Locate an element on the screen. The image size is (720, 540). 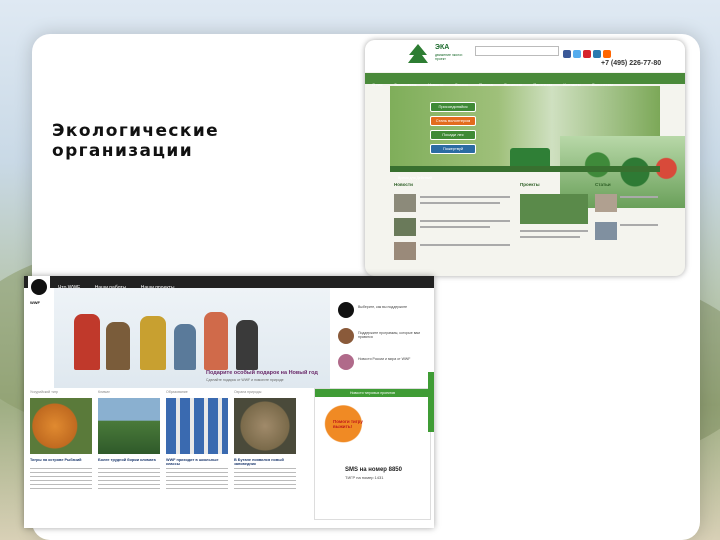
news-label: Образование is located at coordinates (177, 392).